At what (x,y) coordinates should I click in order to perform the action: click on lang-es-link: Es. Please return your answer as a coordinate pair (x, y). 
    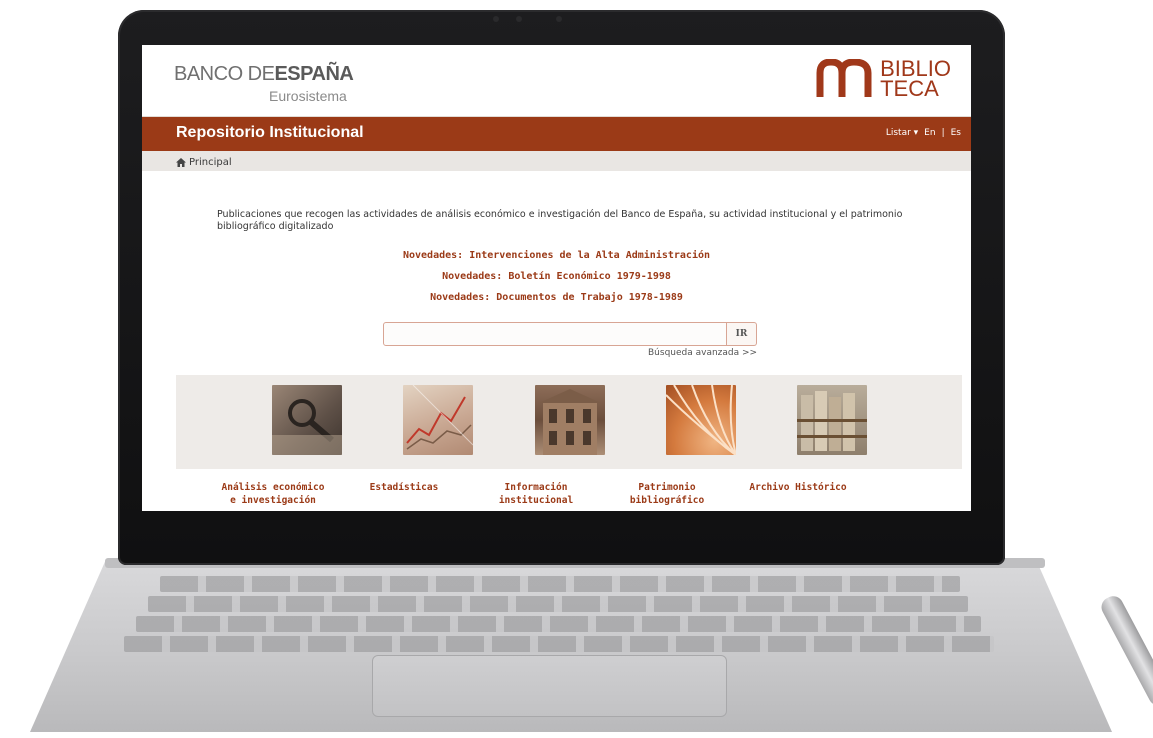
    Looking at the image, I should click on (956, 133).